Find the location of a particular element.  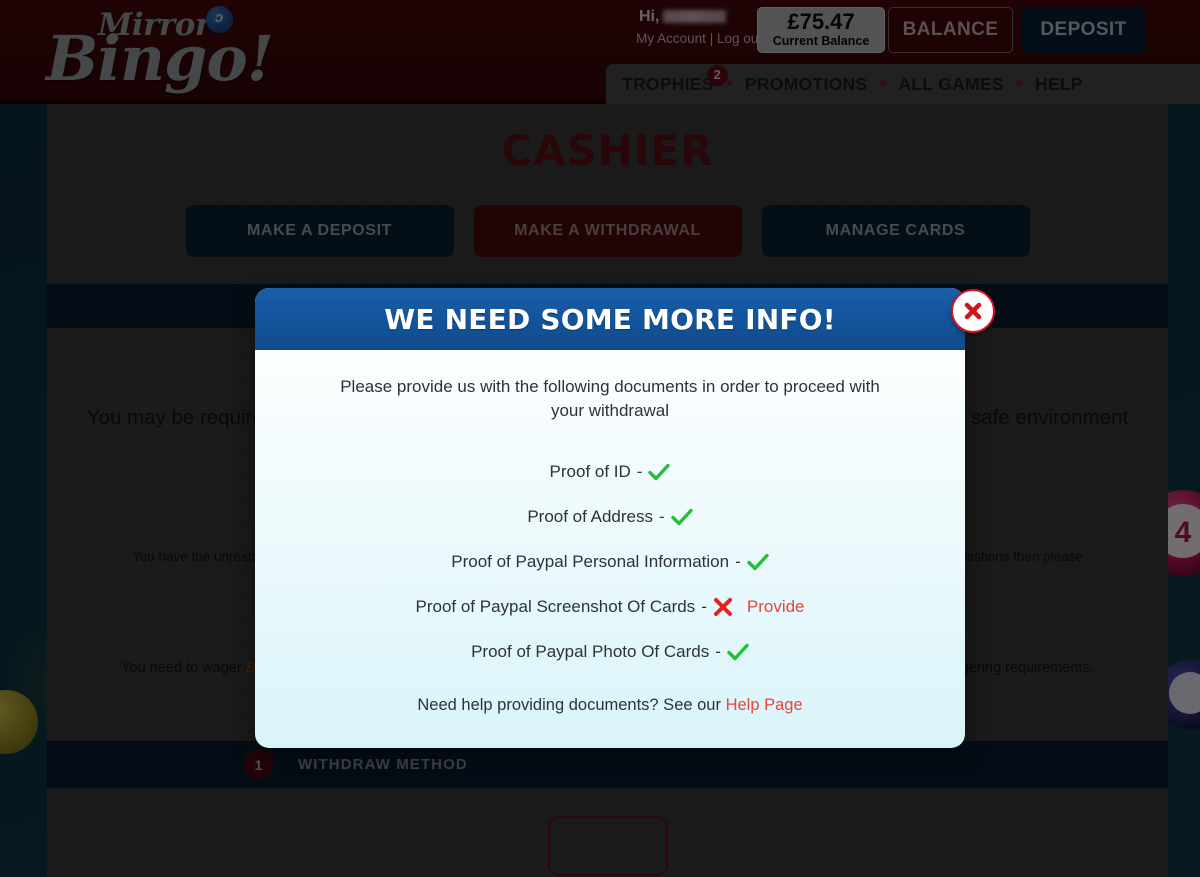

modal-footer-text: Need help providing documents? See our is located at coordinates (571, 705).